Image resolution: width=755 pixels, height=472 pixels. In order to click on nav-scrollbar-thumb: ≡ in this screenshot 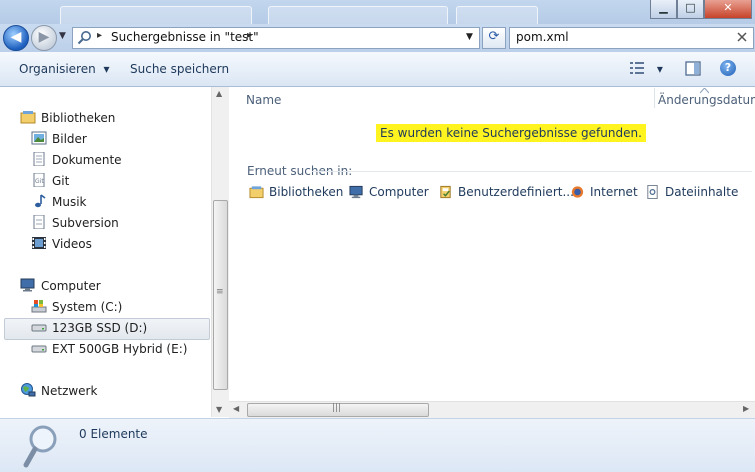, I will do `click(220, 295)`.